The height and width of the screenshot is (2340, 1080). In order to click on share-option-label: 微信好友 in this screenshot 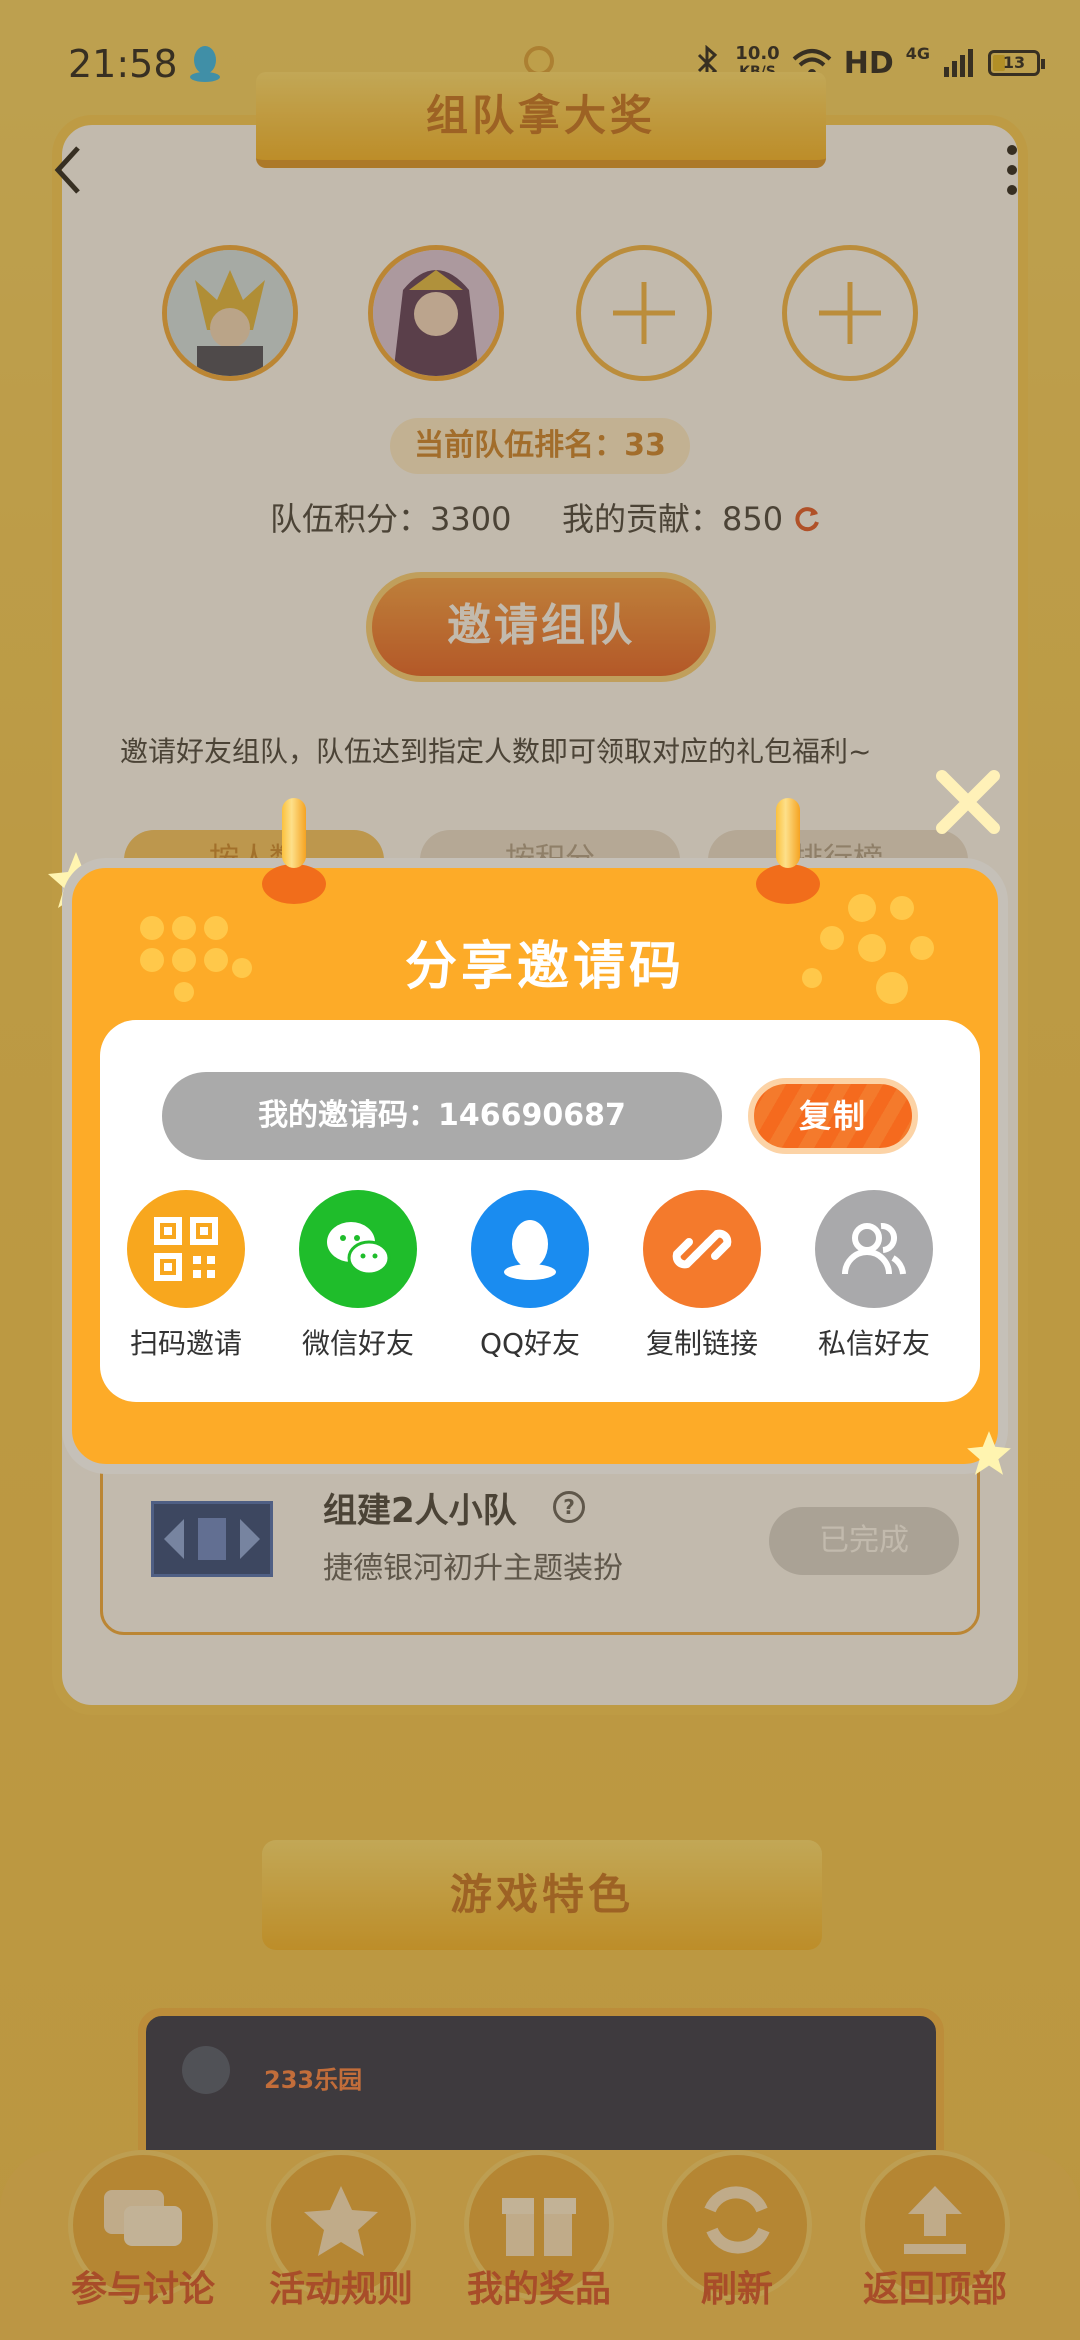, I will do `click(357, 1343)`.